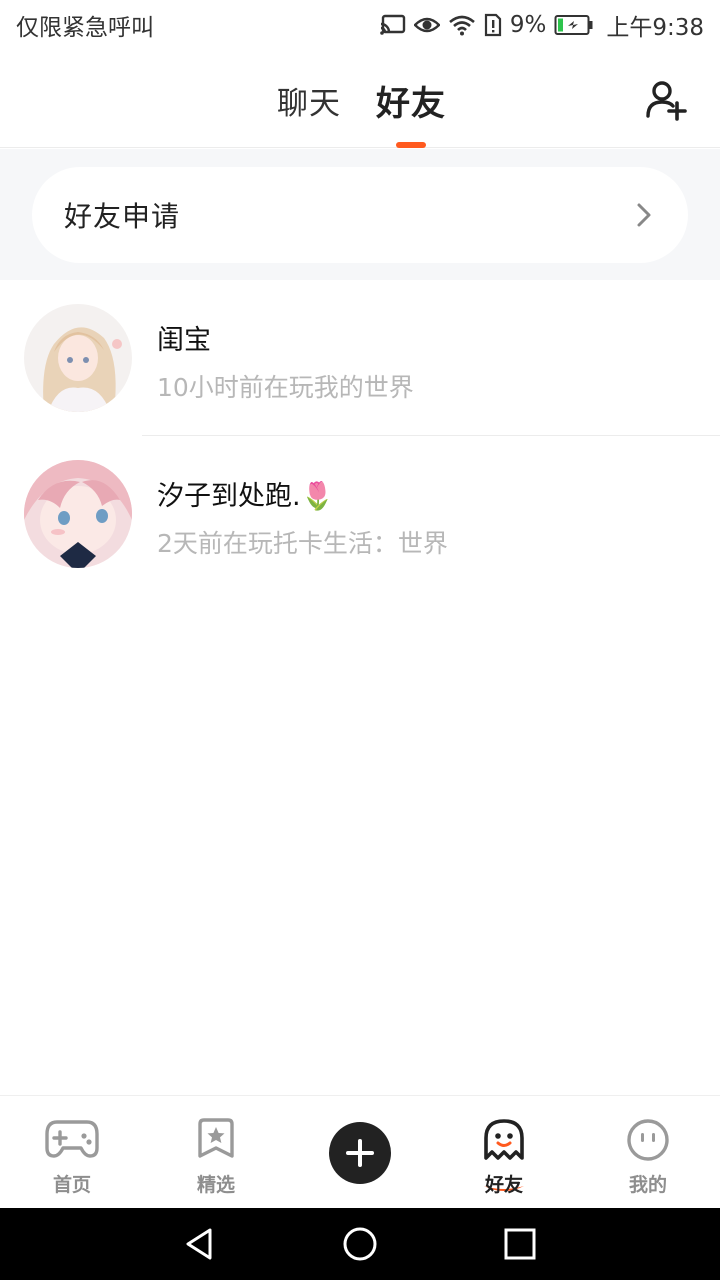 The width and height of the screenshot is (720, 1280). What do you see at coordinates (85, 28) in the screenshot?
I see `carrier-text: 仅限紧急呼叫` at bounding box center [85, 28].